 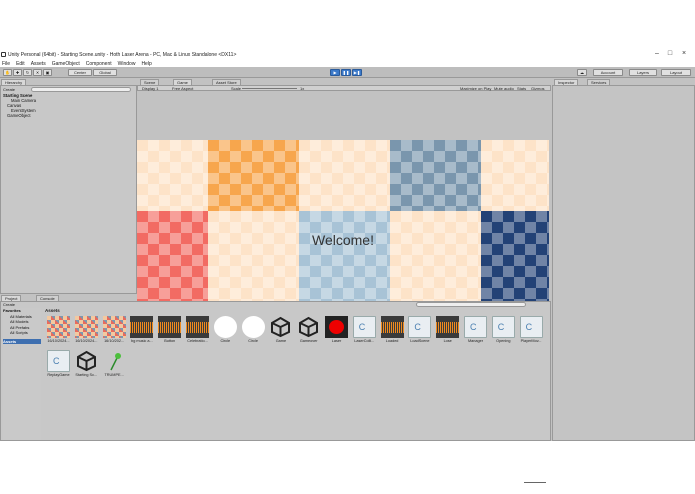 What do you see at coordinates (17, 72) in the screenshot?
I see `move-tool-button: ✚` at bounding box center [17, 72].